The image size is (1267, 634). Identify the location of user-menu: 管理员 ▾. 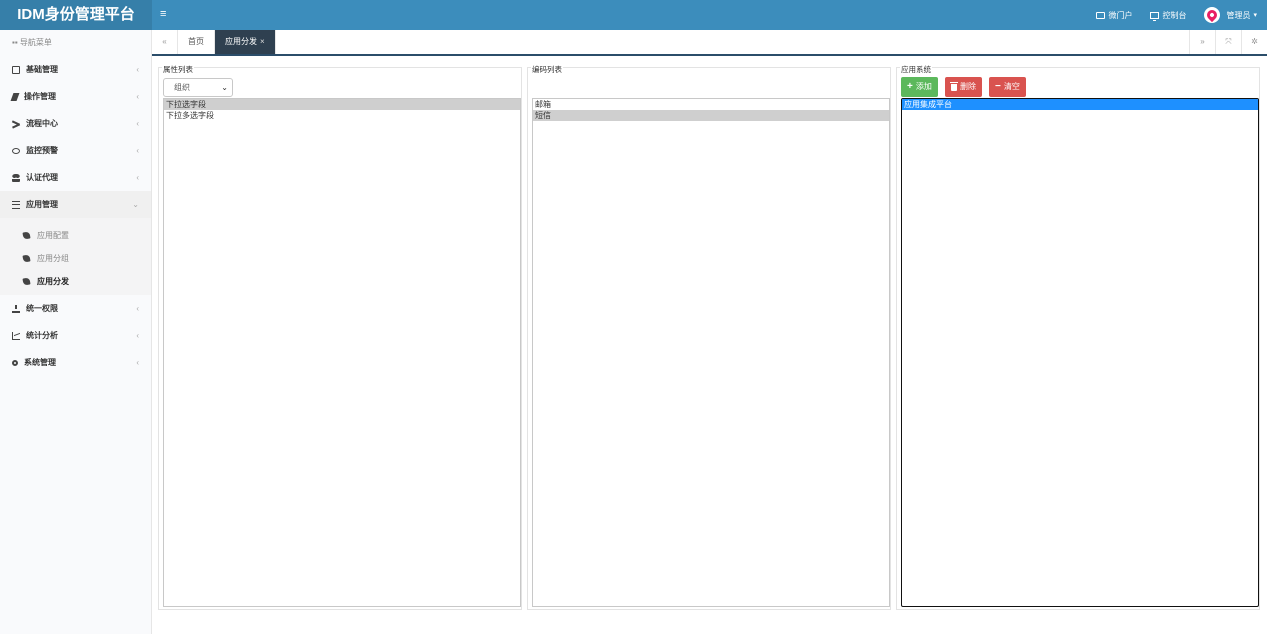
(1230, 15).